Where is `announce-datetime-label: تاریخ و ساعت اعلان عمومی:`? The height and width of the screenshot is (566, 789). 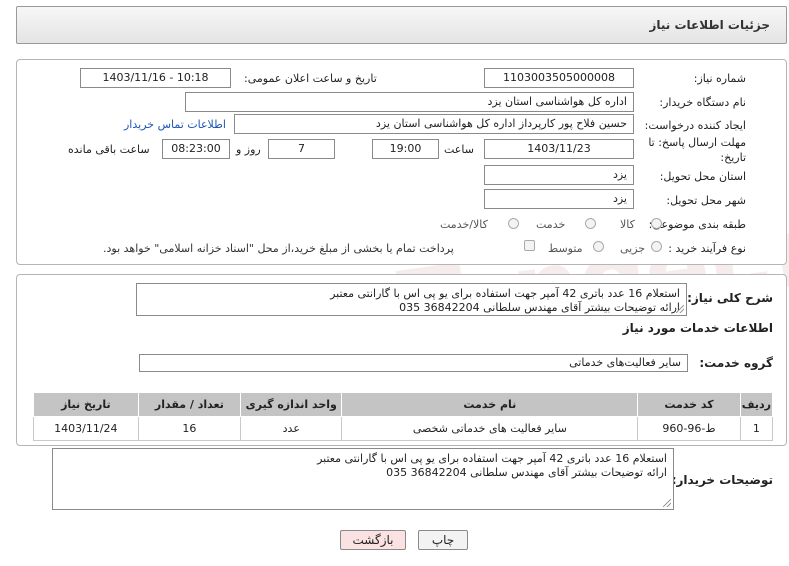
announce-datetime-label: تاریخ و ساعت اعلان عمومی: is located at coordinates (310, 78).